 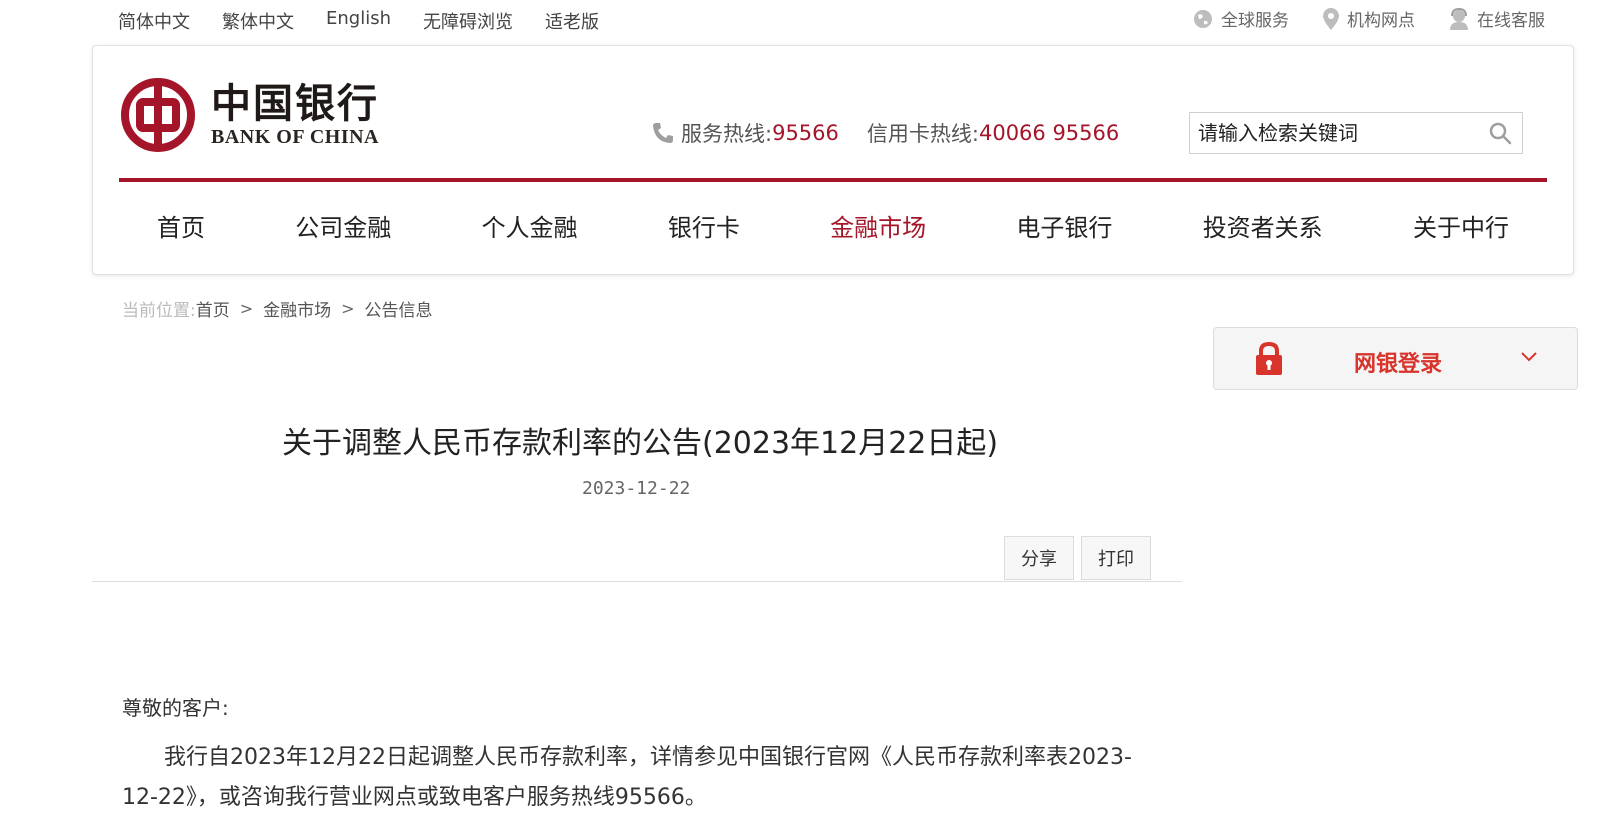 I want to click on credit-hotline-number: 40066 95566, so click(x=1049, y=133).